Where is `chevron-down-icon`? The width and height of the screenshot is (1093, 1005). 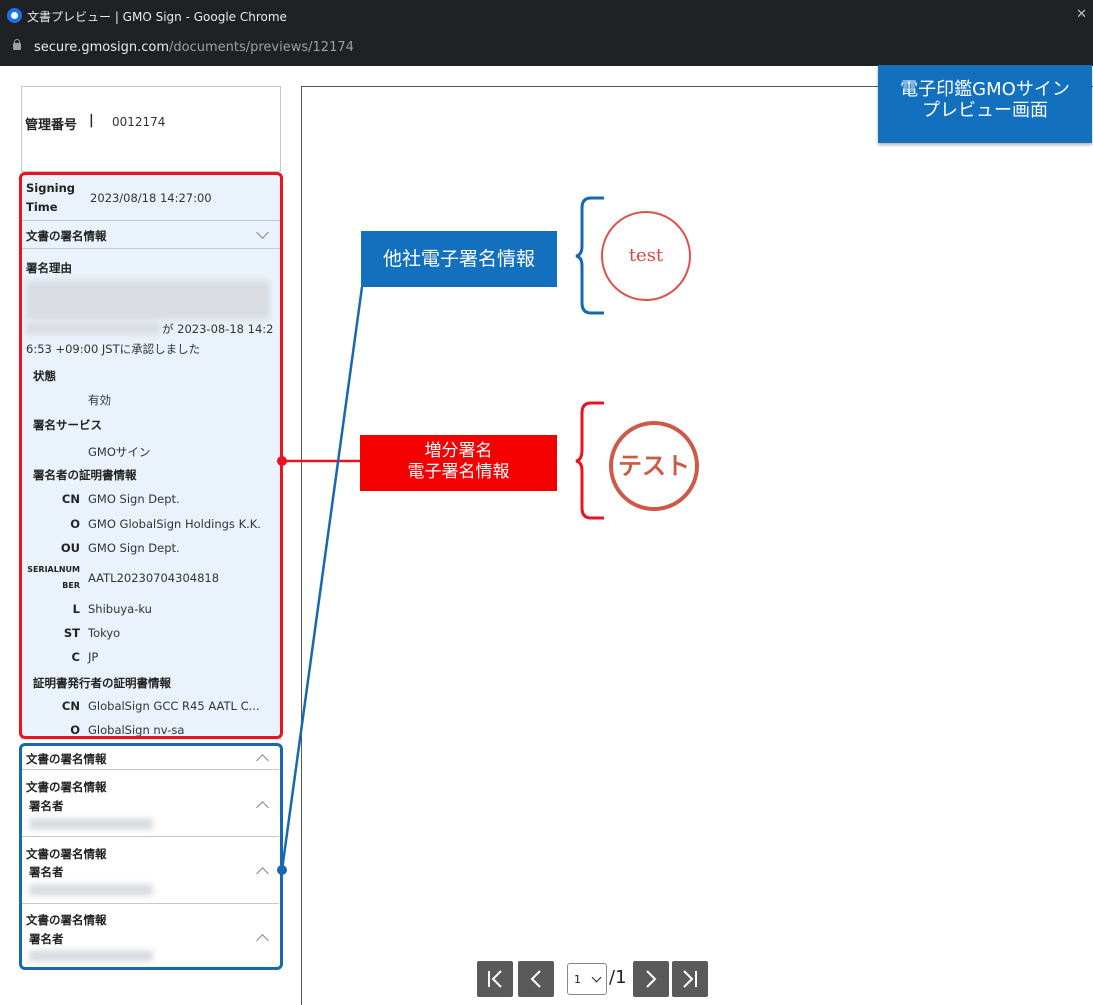 chevron-down-icon is located at coordinates (596, 977).